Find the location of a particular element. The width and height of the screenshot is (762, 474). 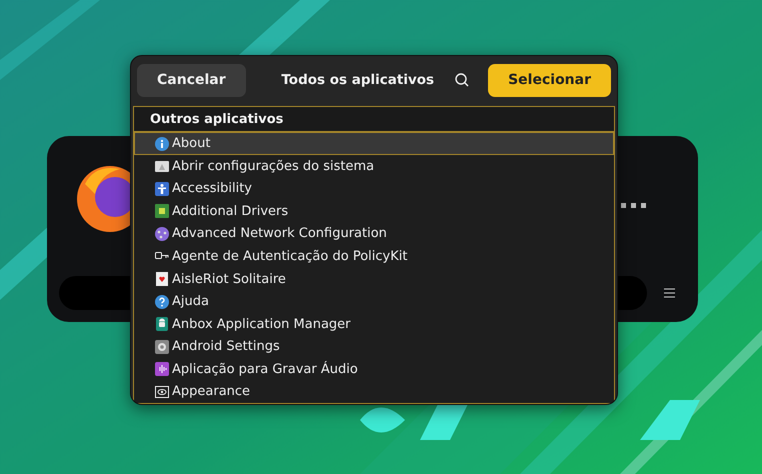

select-button: Selecionar is located at coordinates (549, 80).